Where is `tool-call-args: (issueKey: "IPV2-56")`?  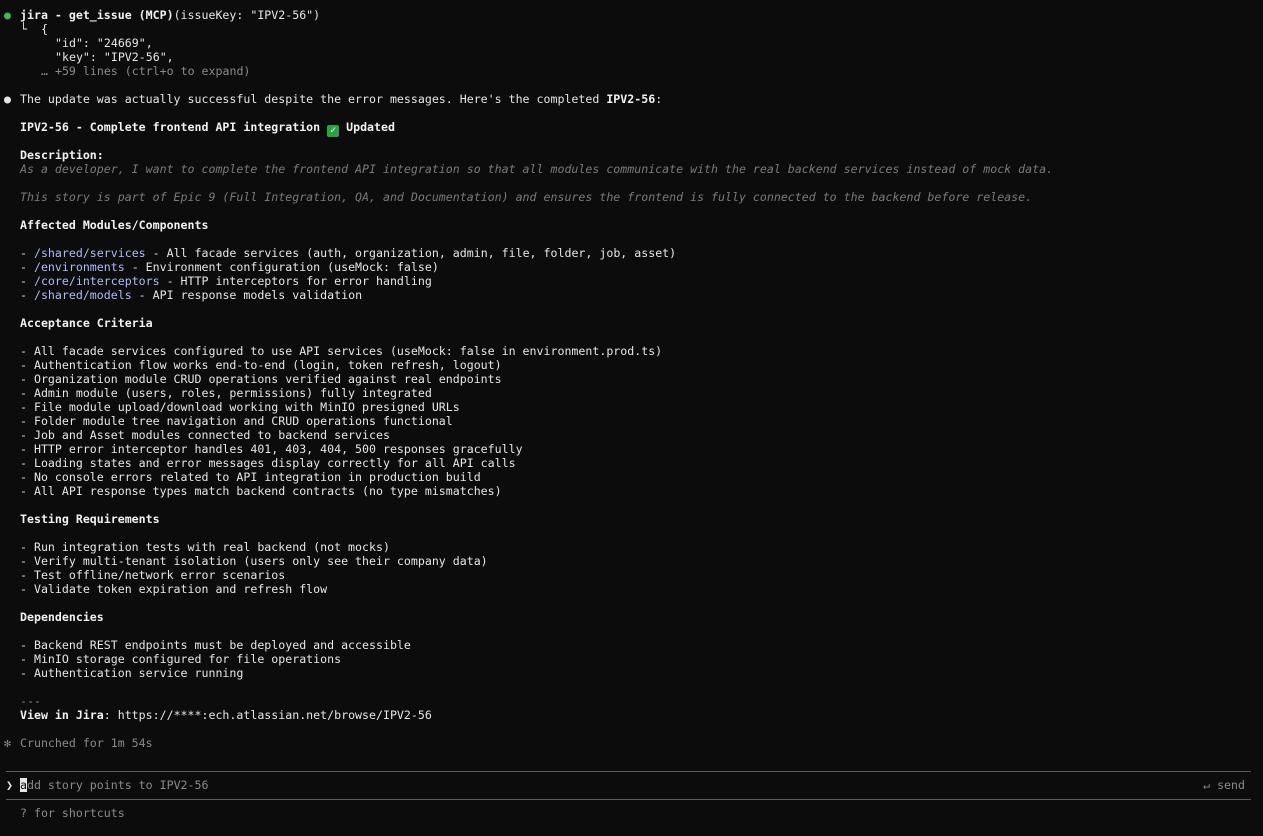 tool-call-args: (issueKey: "IPV2-56") is located at coordinates (247, 15).